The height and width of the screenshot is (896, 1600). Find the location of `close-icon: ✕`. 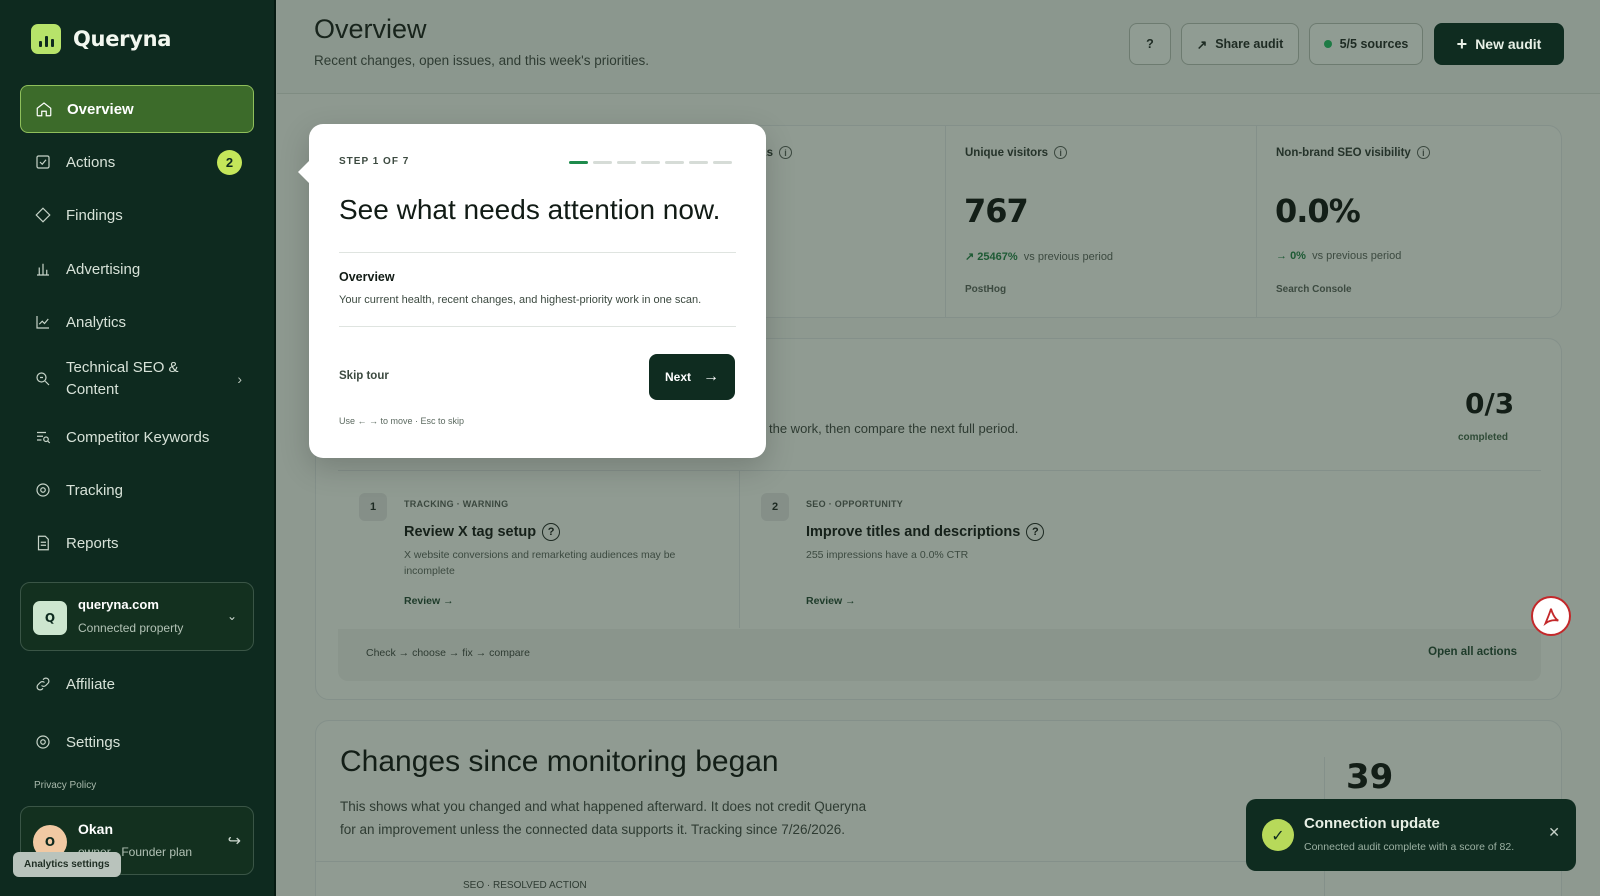

close-icon: ✕ is located at coordinates (1554, 833).